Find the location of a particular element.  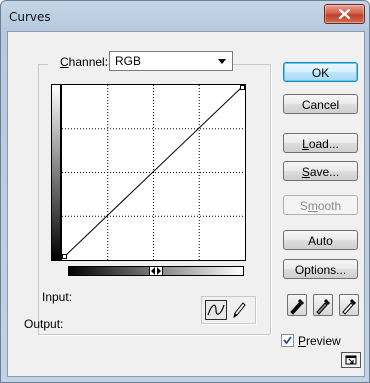

channel-select: RGB is located at coordinates (171, 61).